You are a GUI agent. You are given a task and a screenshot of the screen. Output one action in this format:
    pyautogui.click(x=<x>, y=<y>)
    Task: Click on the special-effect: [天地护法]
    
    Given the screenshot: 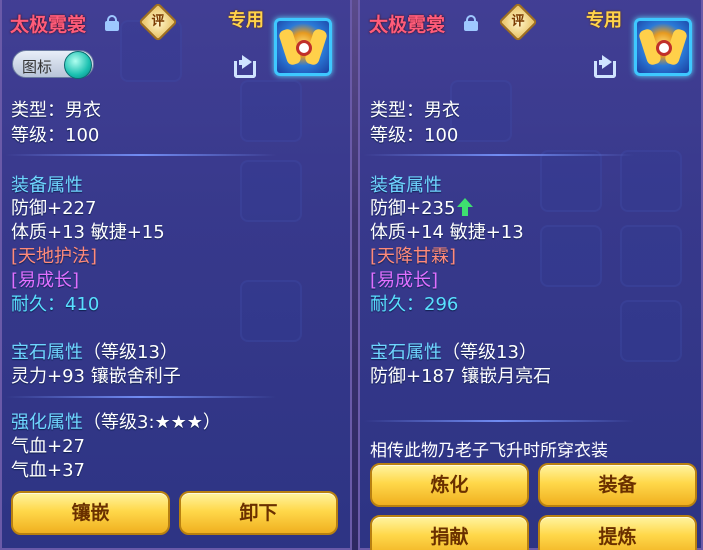 What is the action you would take?
    pyautogui.click(x=54, y=256)
    